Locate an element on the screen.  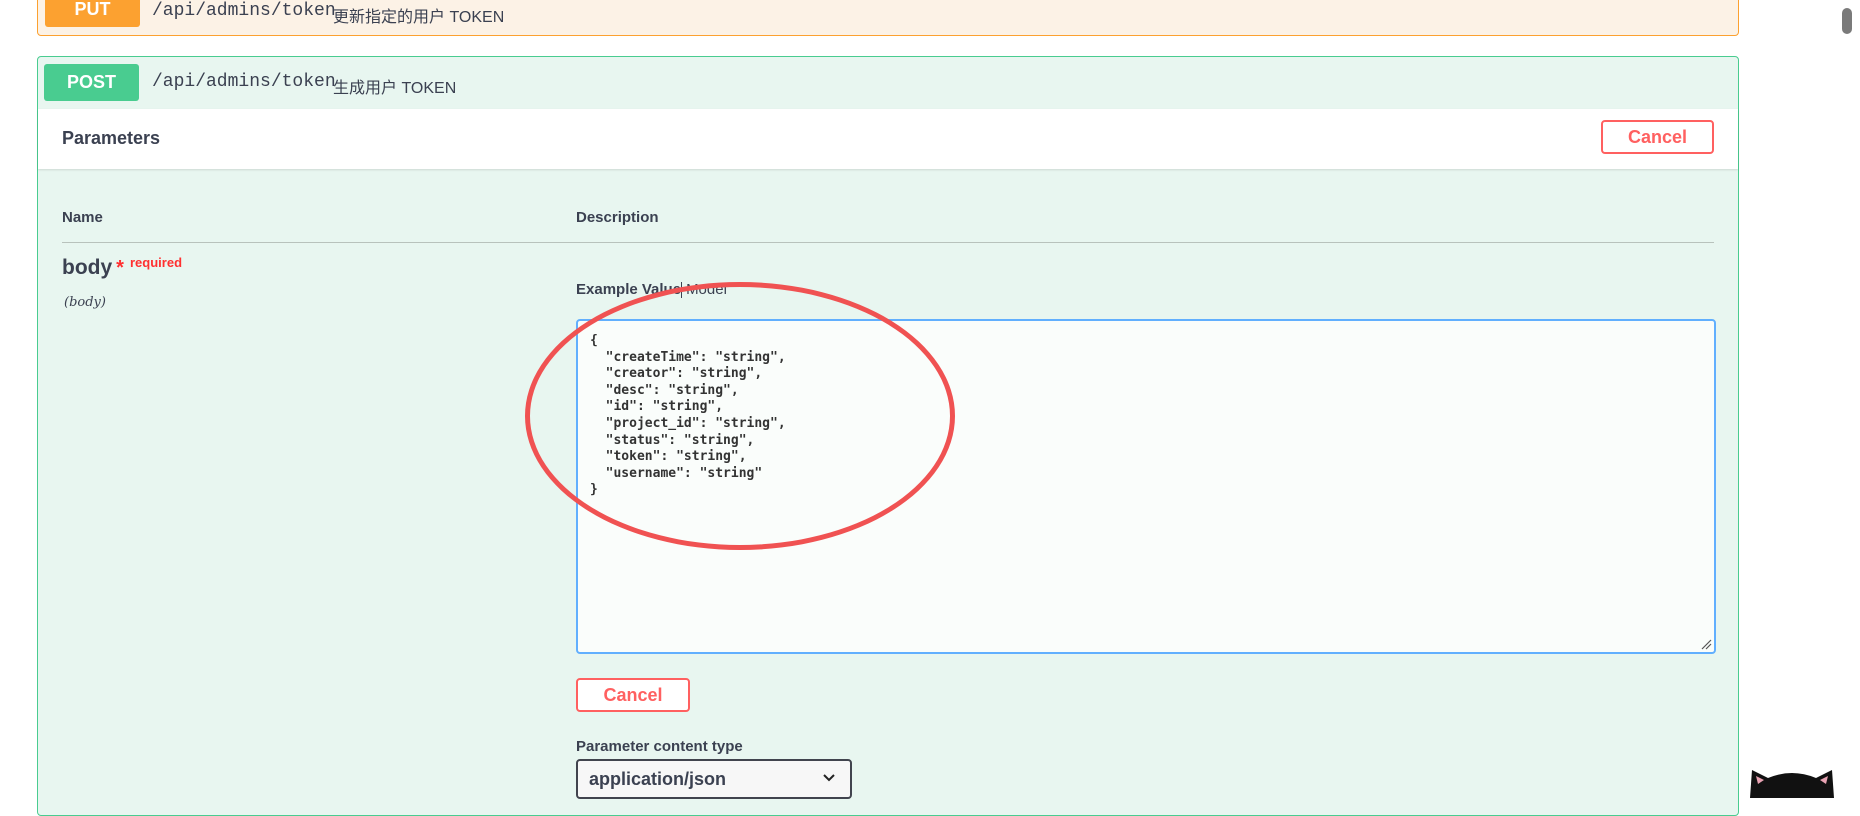
param-name: body * is located at coordinates (93, 268).